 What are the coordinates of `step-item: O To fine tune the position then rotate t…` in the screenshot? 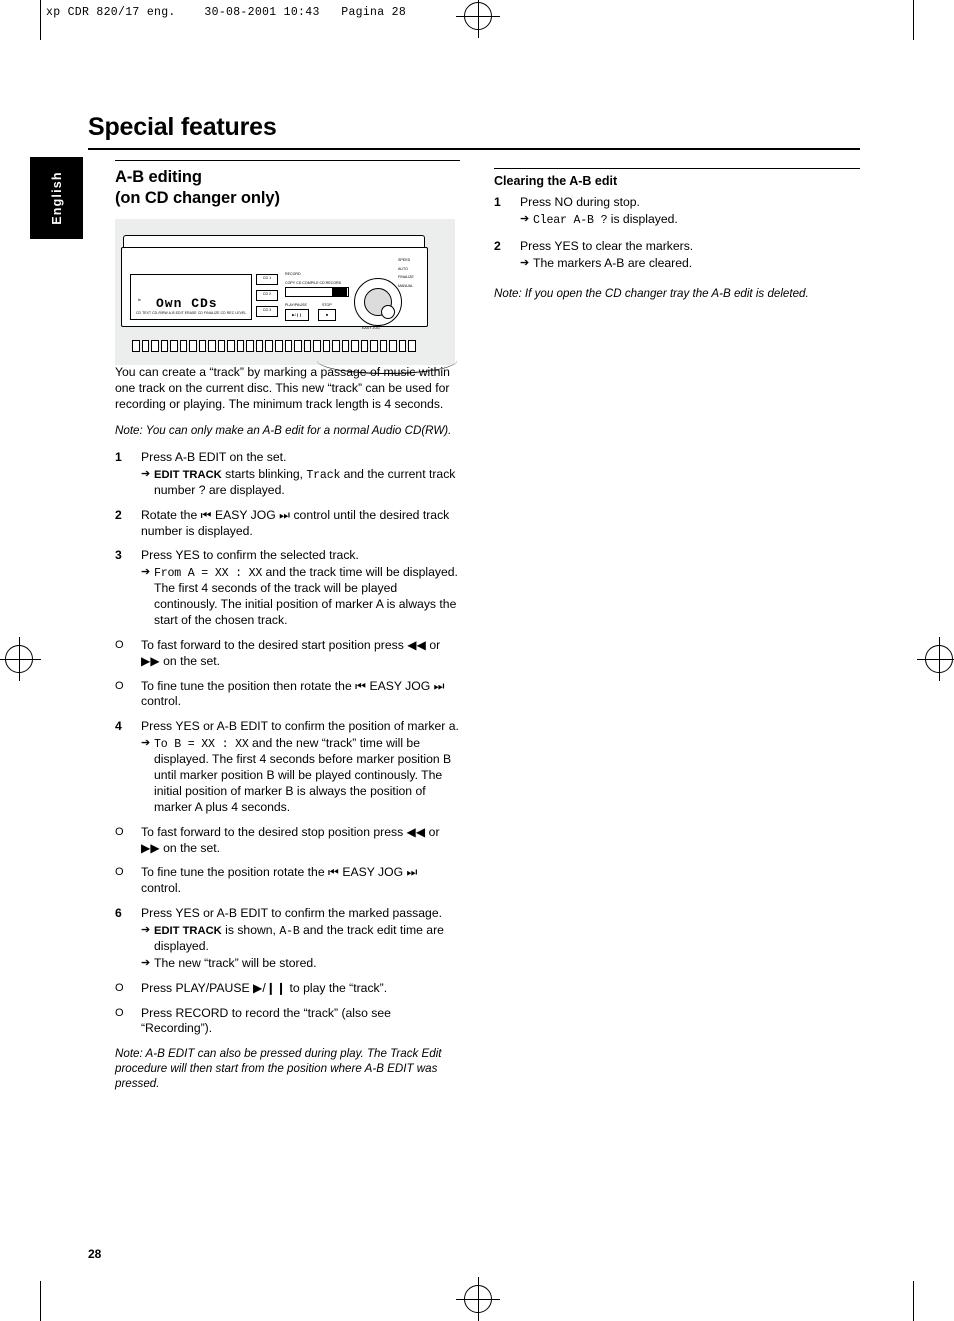 It's located at (287, 695).